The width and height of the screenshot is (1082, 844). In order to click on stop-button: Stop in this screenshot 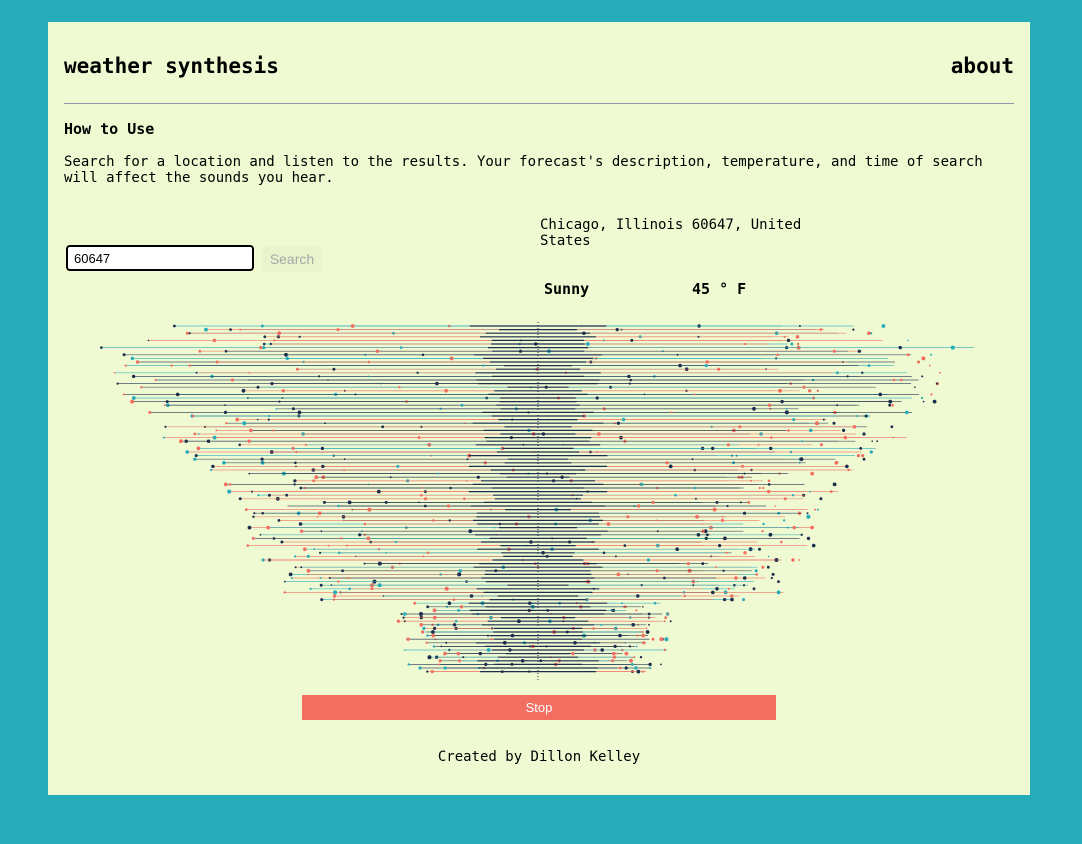, I will do `click(539, 707)`.